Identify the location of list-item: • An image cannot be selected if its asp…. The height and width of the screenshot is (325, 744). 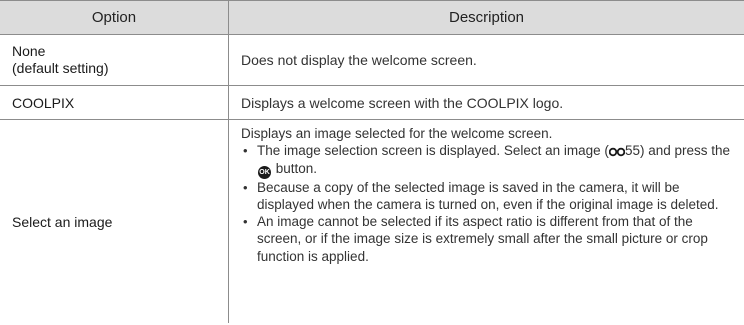
(486, 239).